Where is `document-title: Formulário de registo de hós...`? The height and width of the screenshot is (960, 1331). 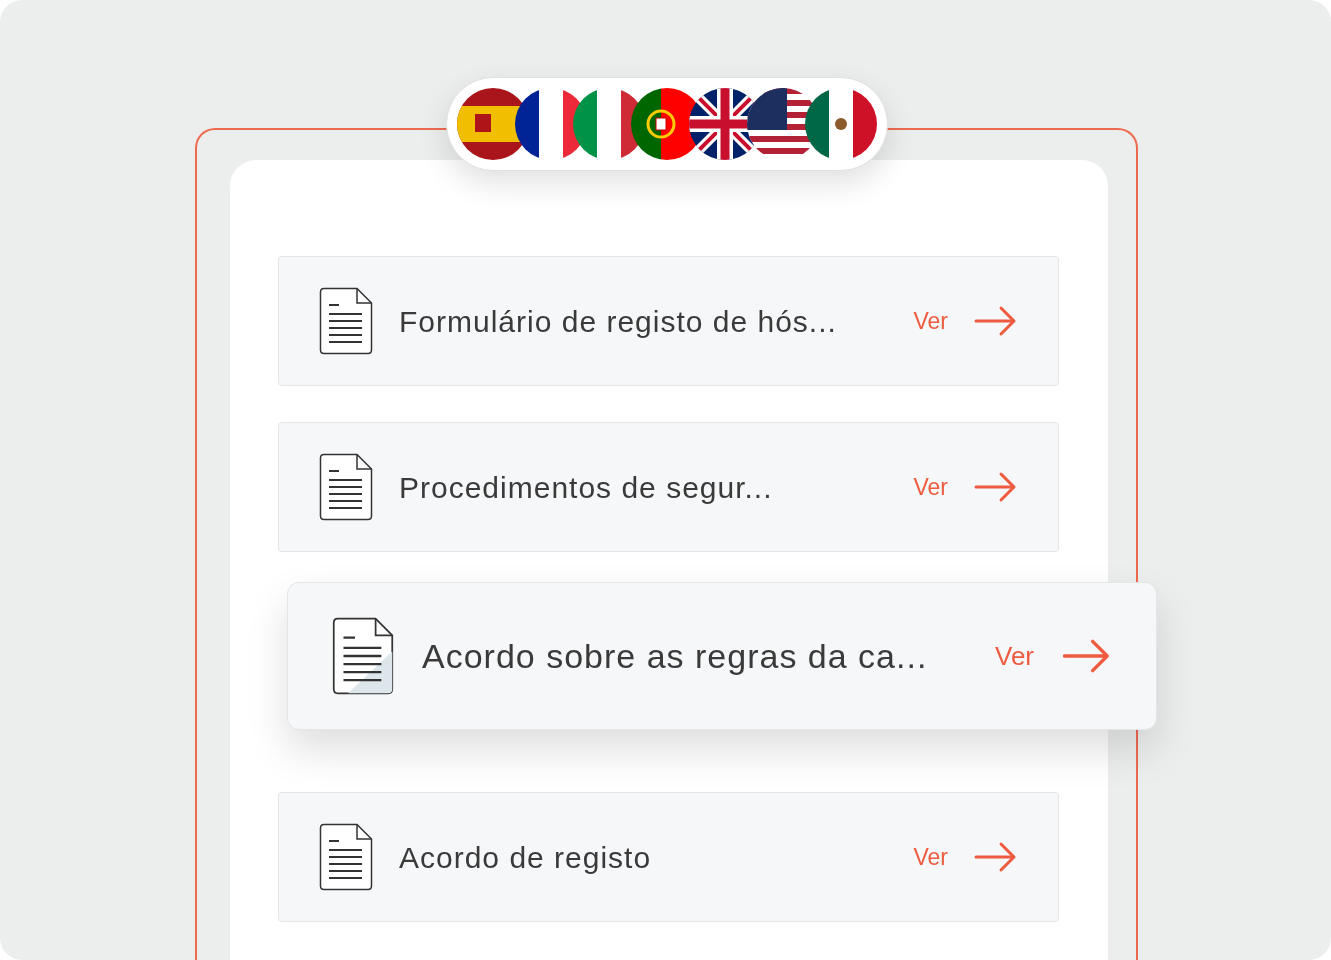
document-title: Formulário de registo de hós... is located at coordinates (618, 321).